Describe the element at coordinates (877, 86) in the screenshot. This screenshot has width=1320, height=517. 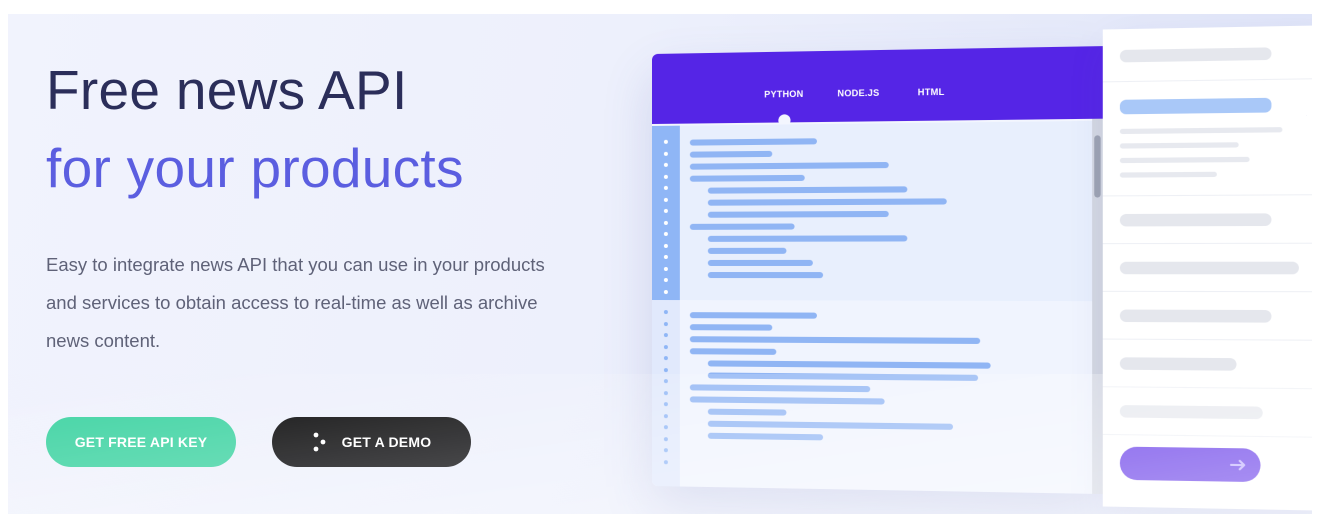
I see `language-tab-bar: PYTHON NODE.JS HTML` at that location.